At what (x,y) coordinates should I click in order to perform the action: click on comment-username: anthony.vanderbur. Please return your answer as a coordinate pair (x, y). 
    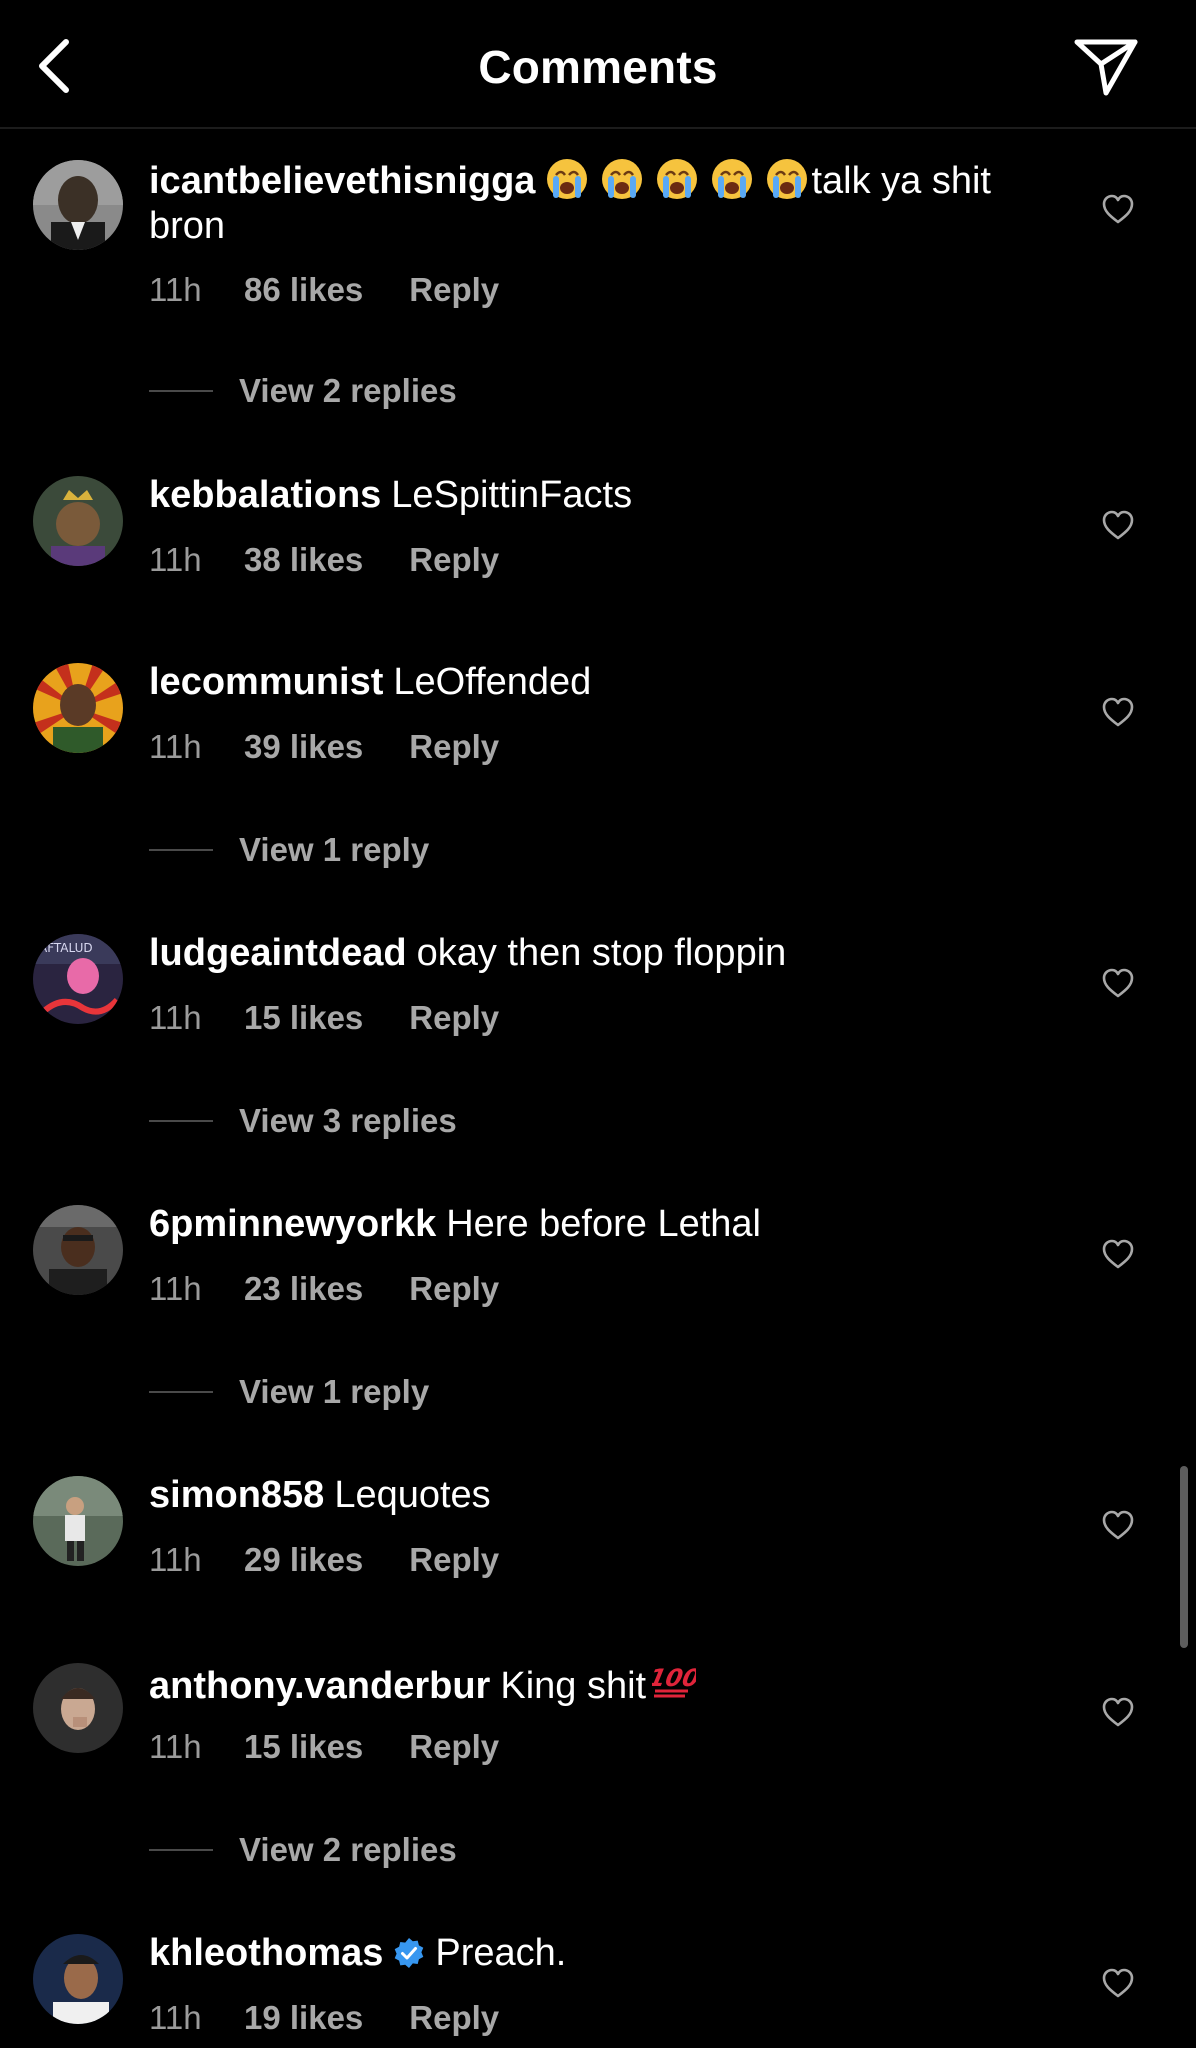
    Looking at the image, I should click on (319, 1686).